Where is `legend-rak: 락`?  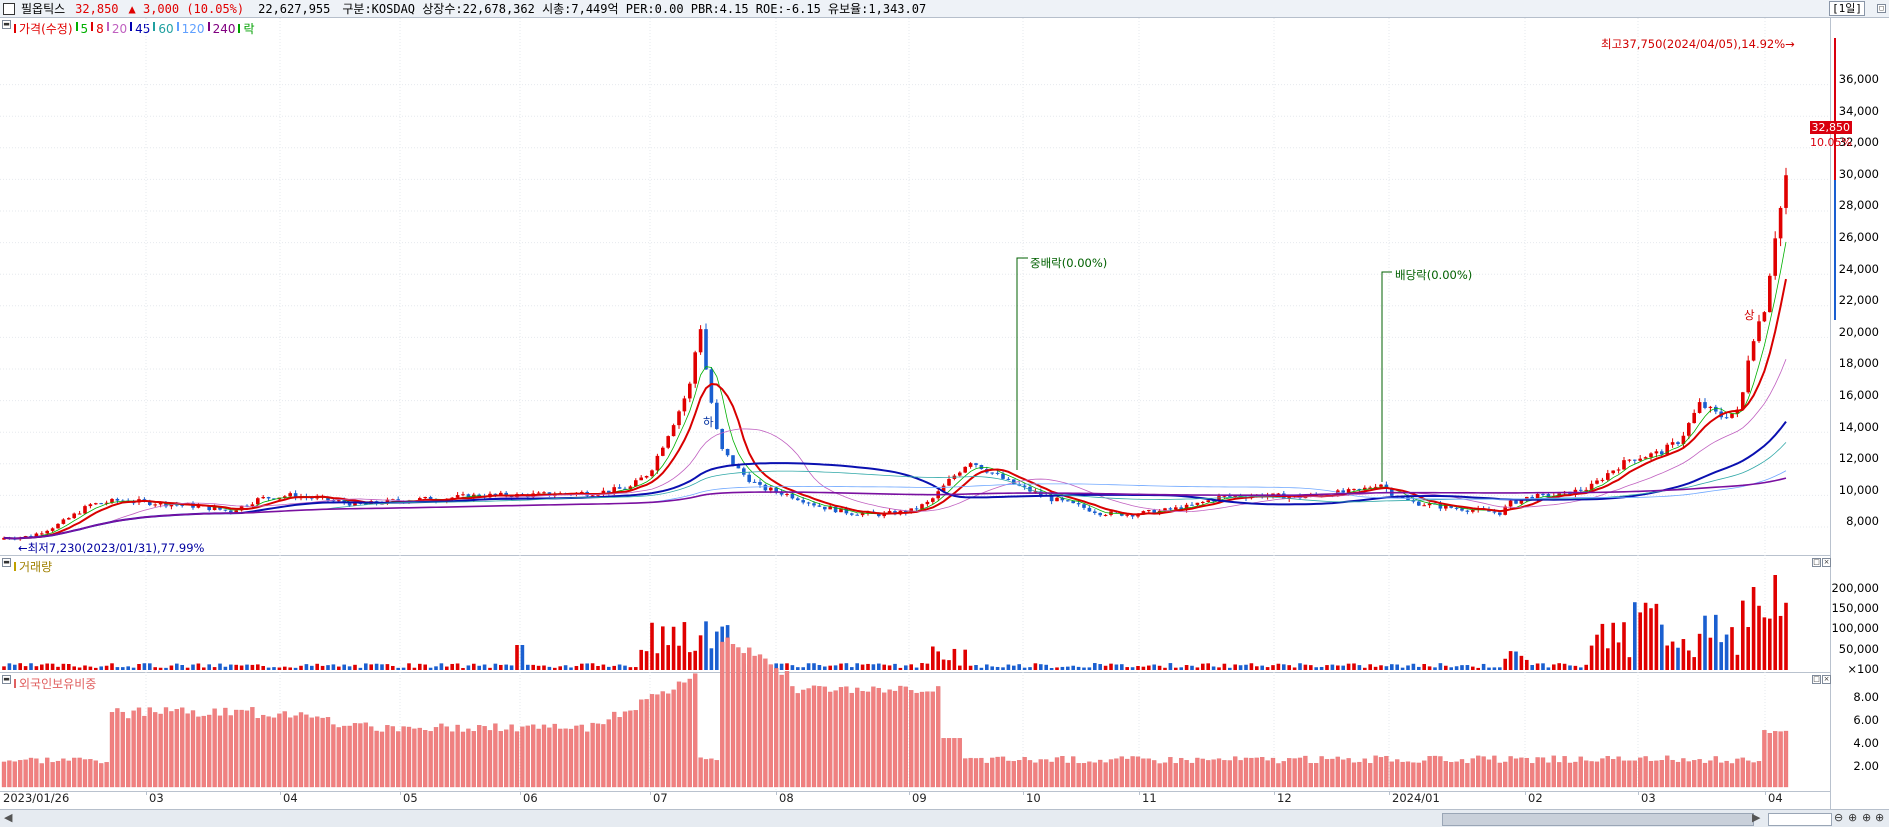 legend-rak: 락 is located at coordinates (248, 28).